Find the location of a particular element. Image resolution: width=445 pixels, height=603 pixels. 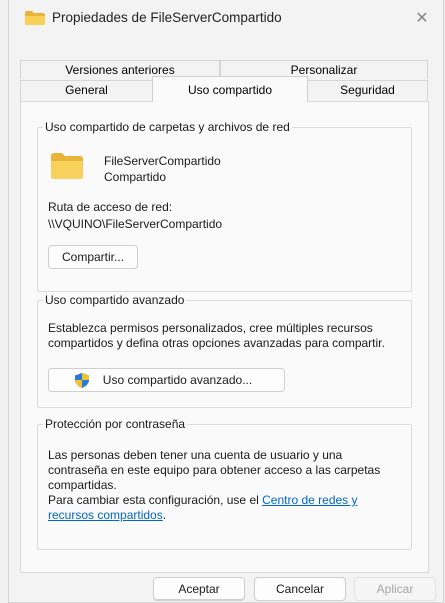

apply-button-label: Aplicar is located at coordinates (395, 589).